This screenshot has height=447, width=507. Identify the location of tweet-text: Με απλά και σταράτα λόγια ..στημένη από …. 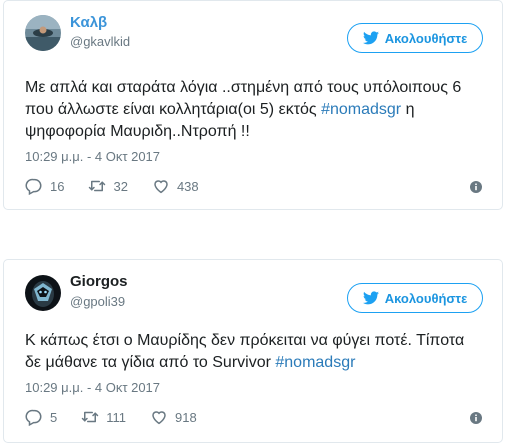
(243, 109).